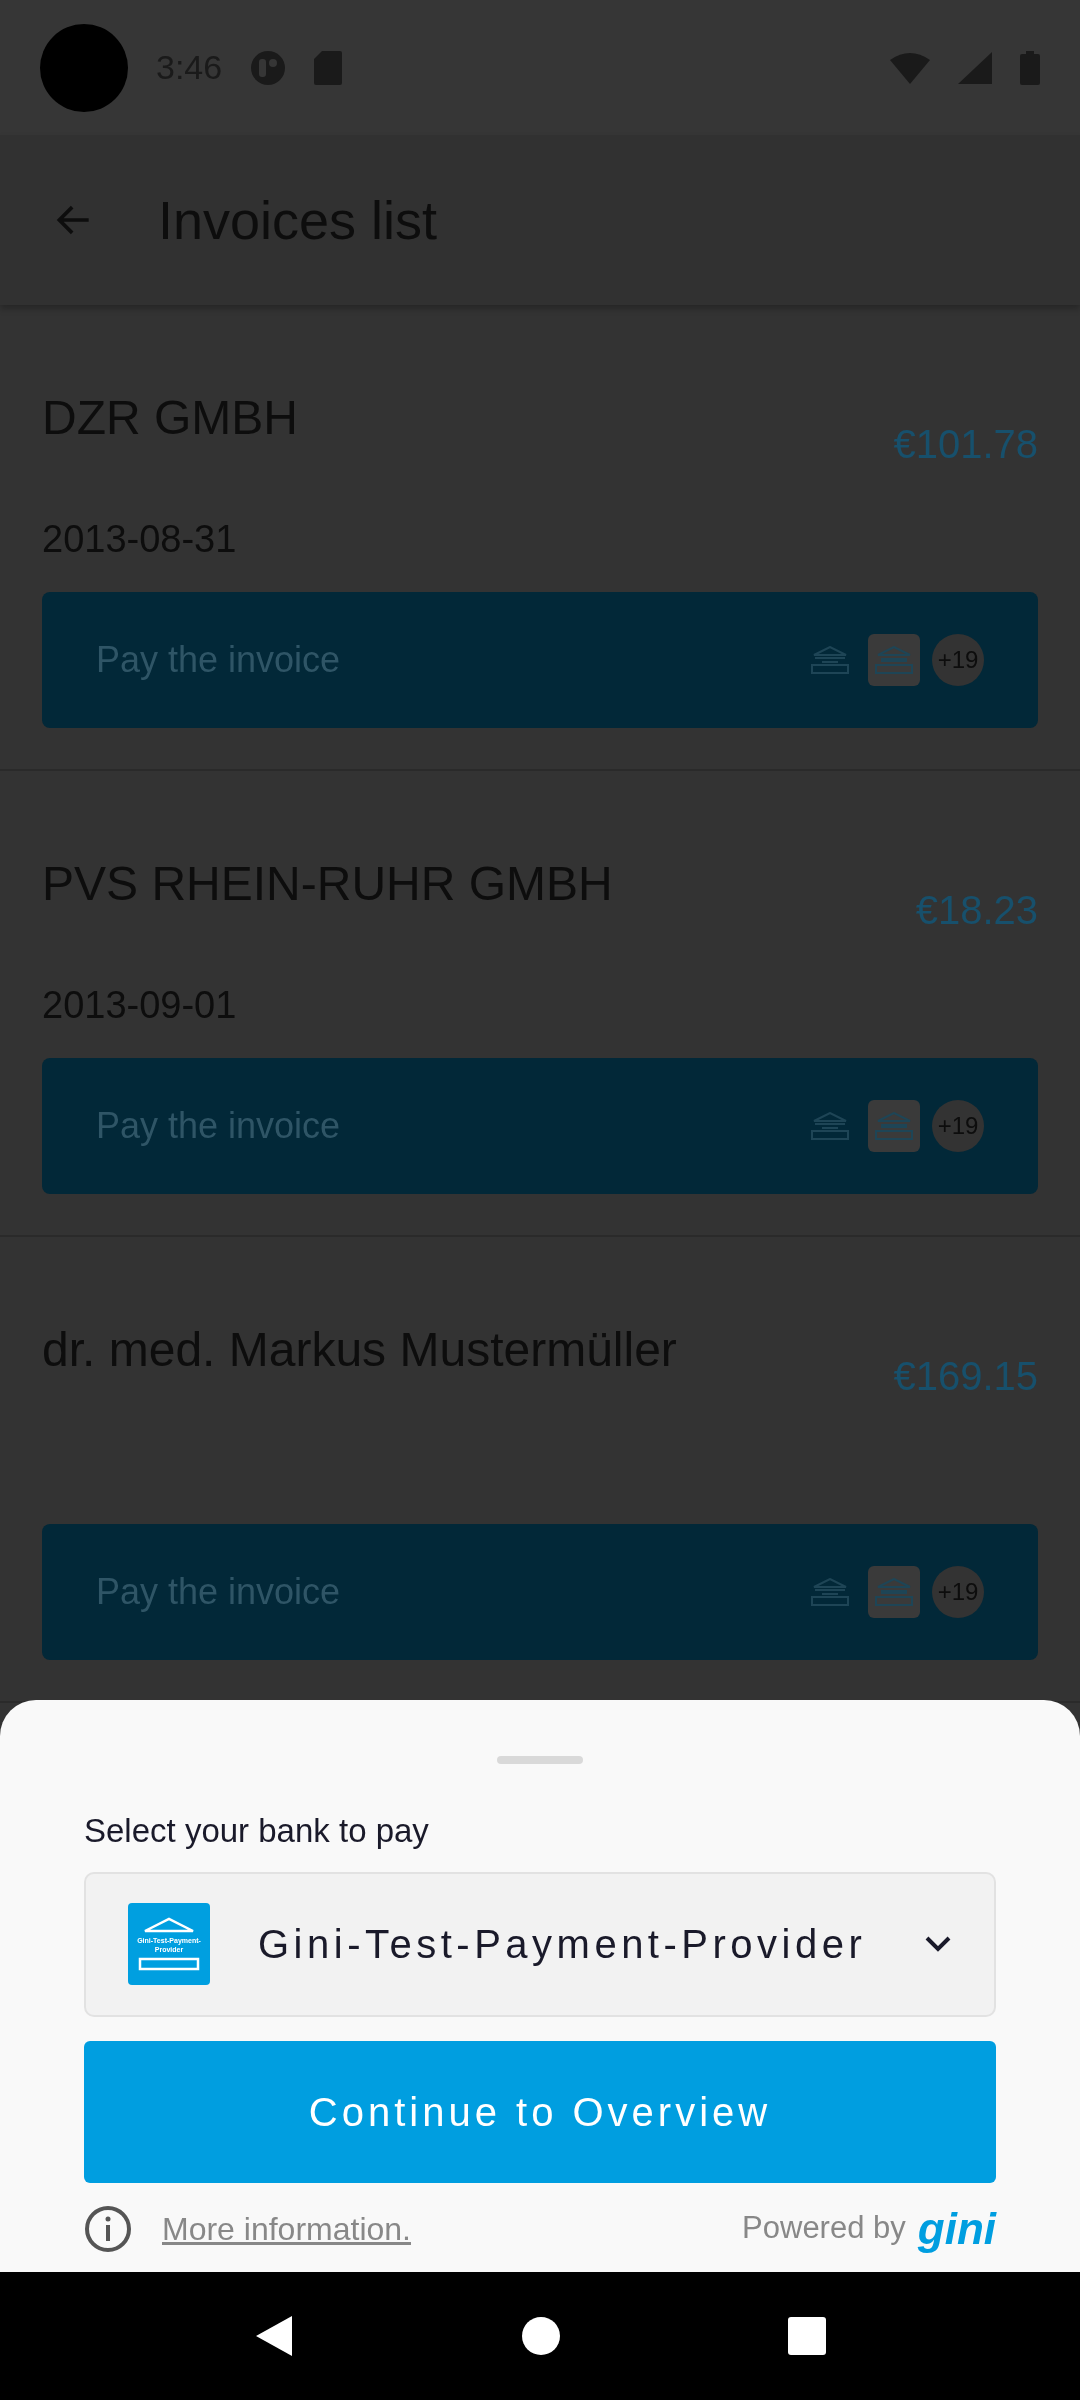  I want to click on drag-handle, so click(540, 1760).